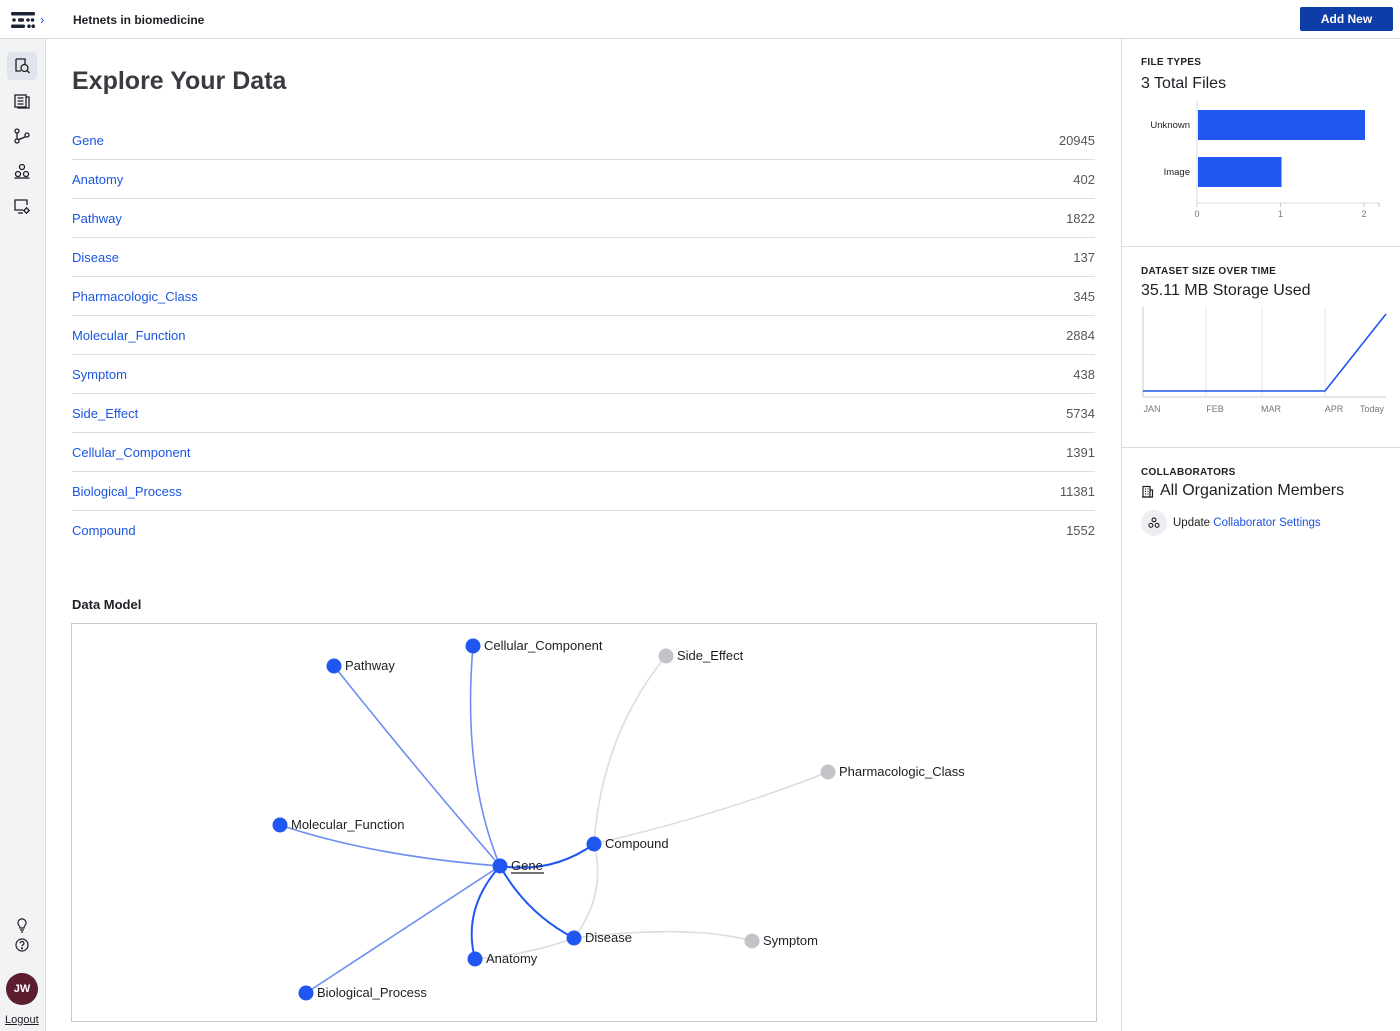  Describe the element at coordinates (372, 992) in the screenshot. I see `graph-node-label: Biological_Process` at that location.